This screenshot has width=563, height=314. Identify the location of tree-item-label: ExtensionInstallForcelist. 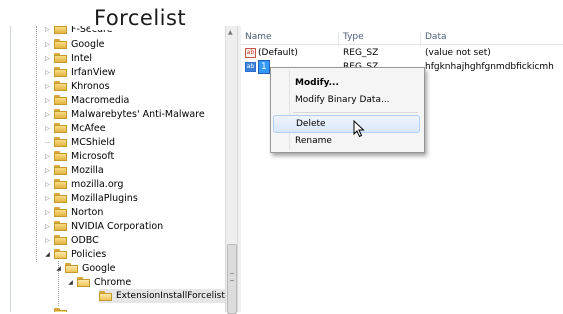
(170, 296).